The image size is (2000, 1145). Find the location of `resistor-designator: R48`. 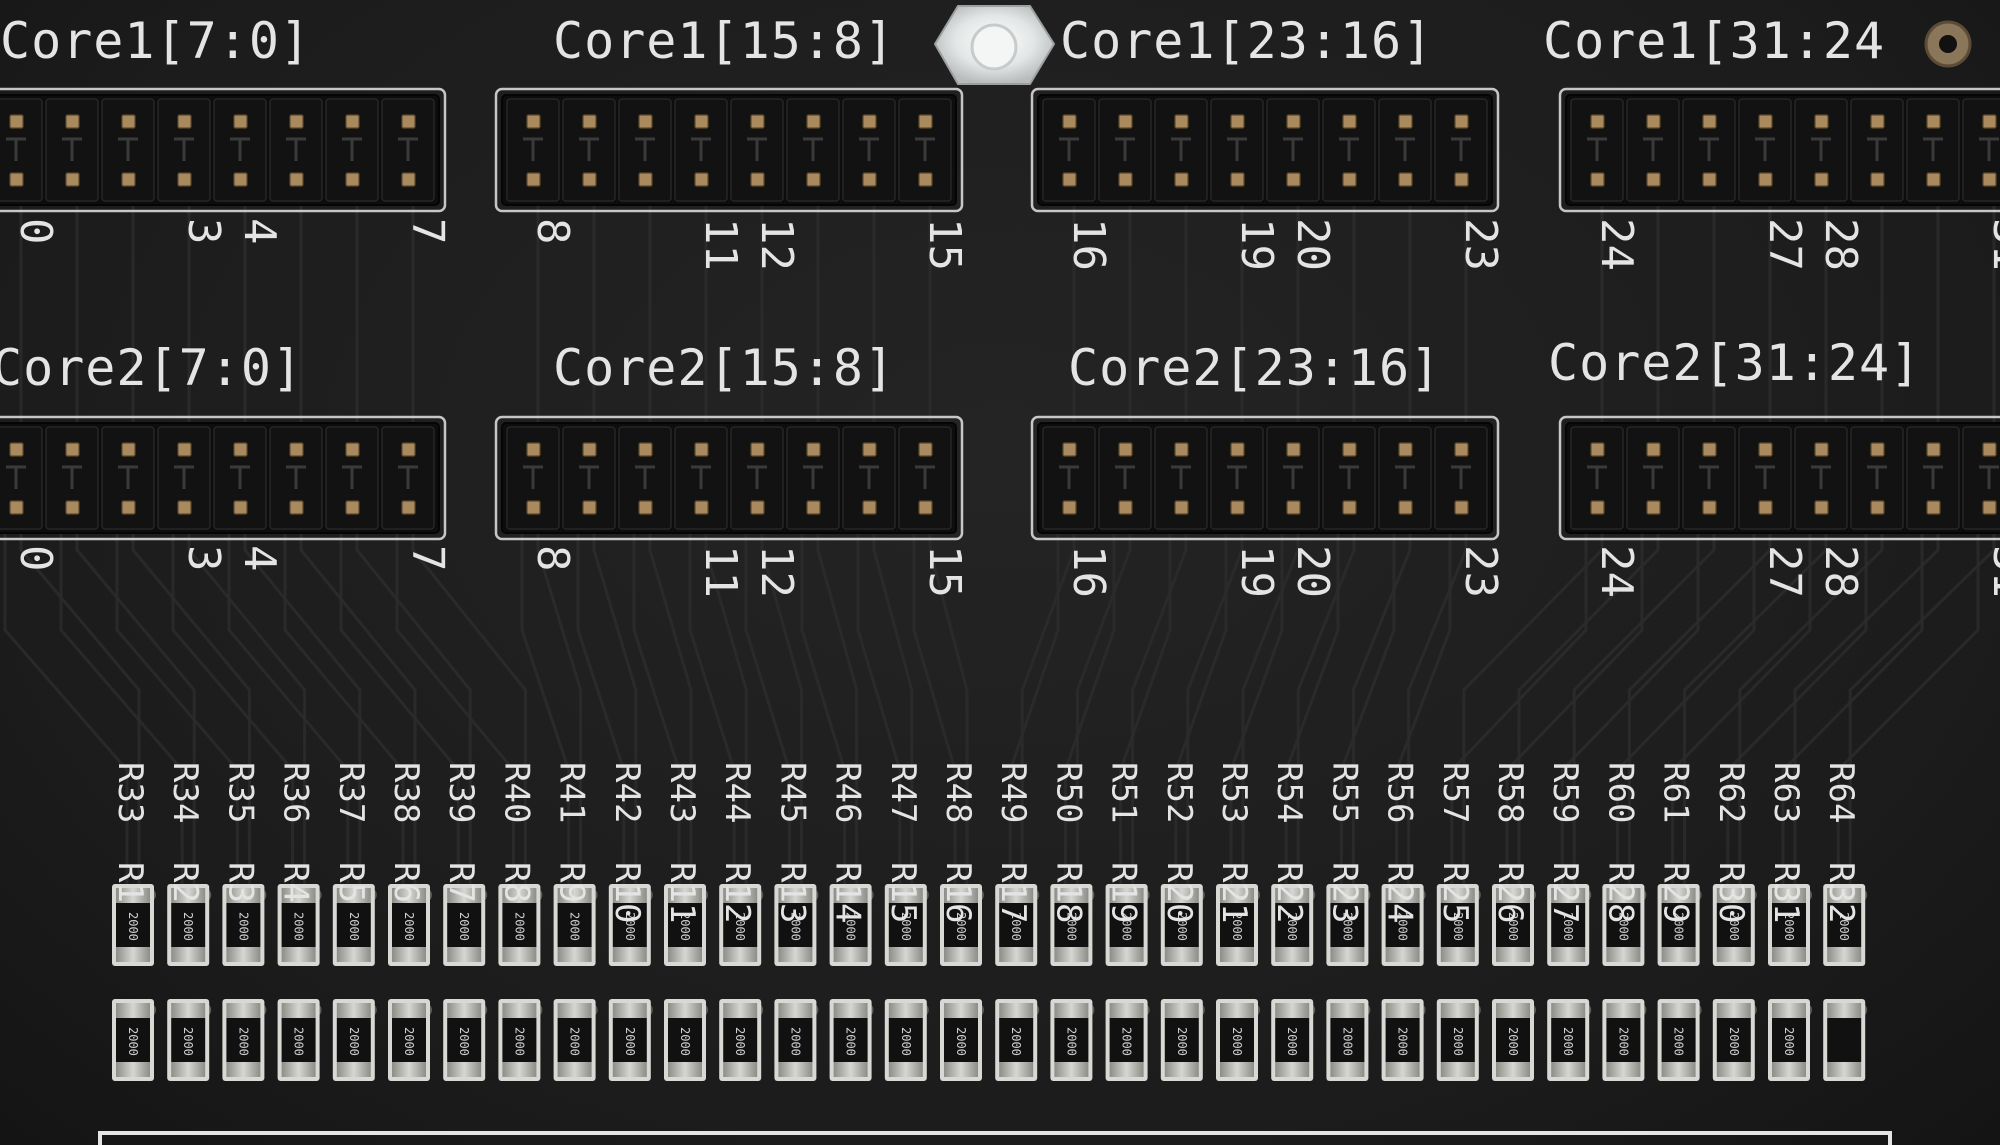

resistor-designator: R48 is located at coordinates (958, 792).